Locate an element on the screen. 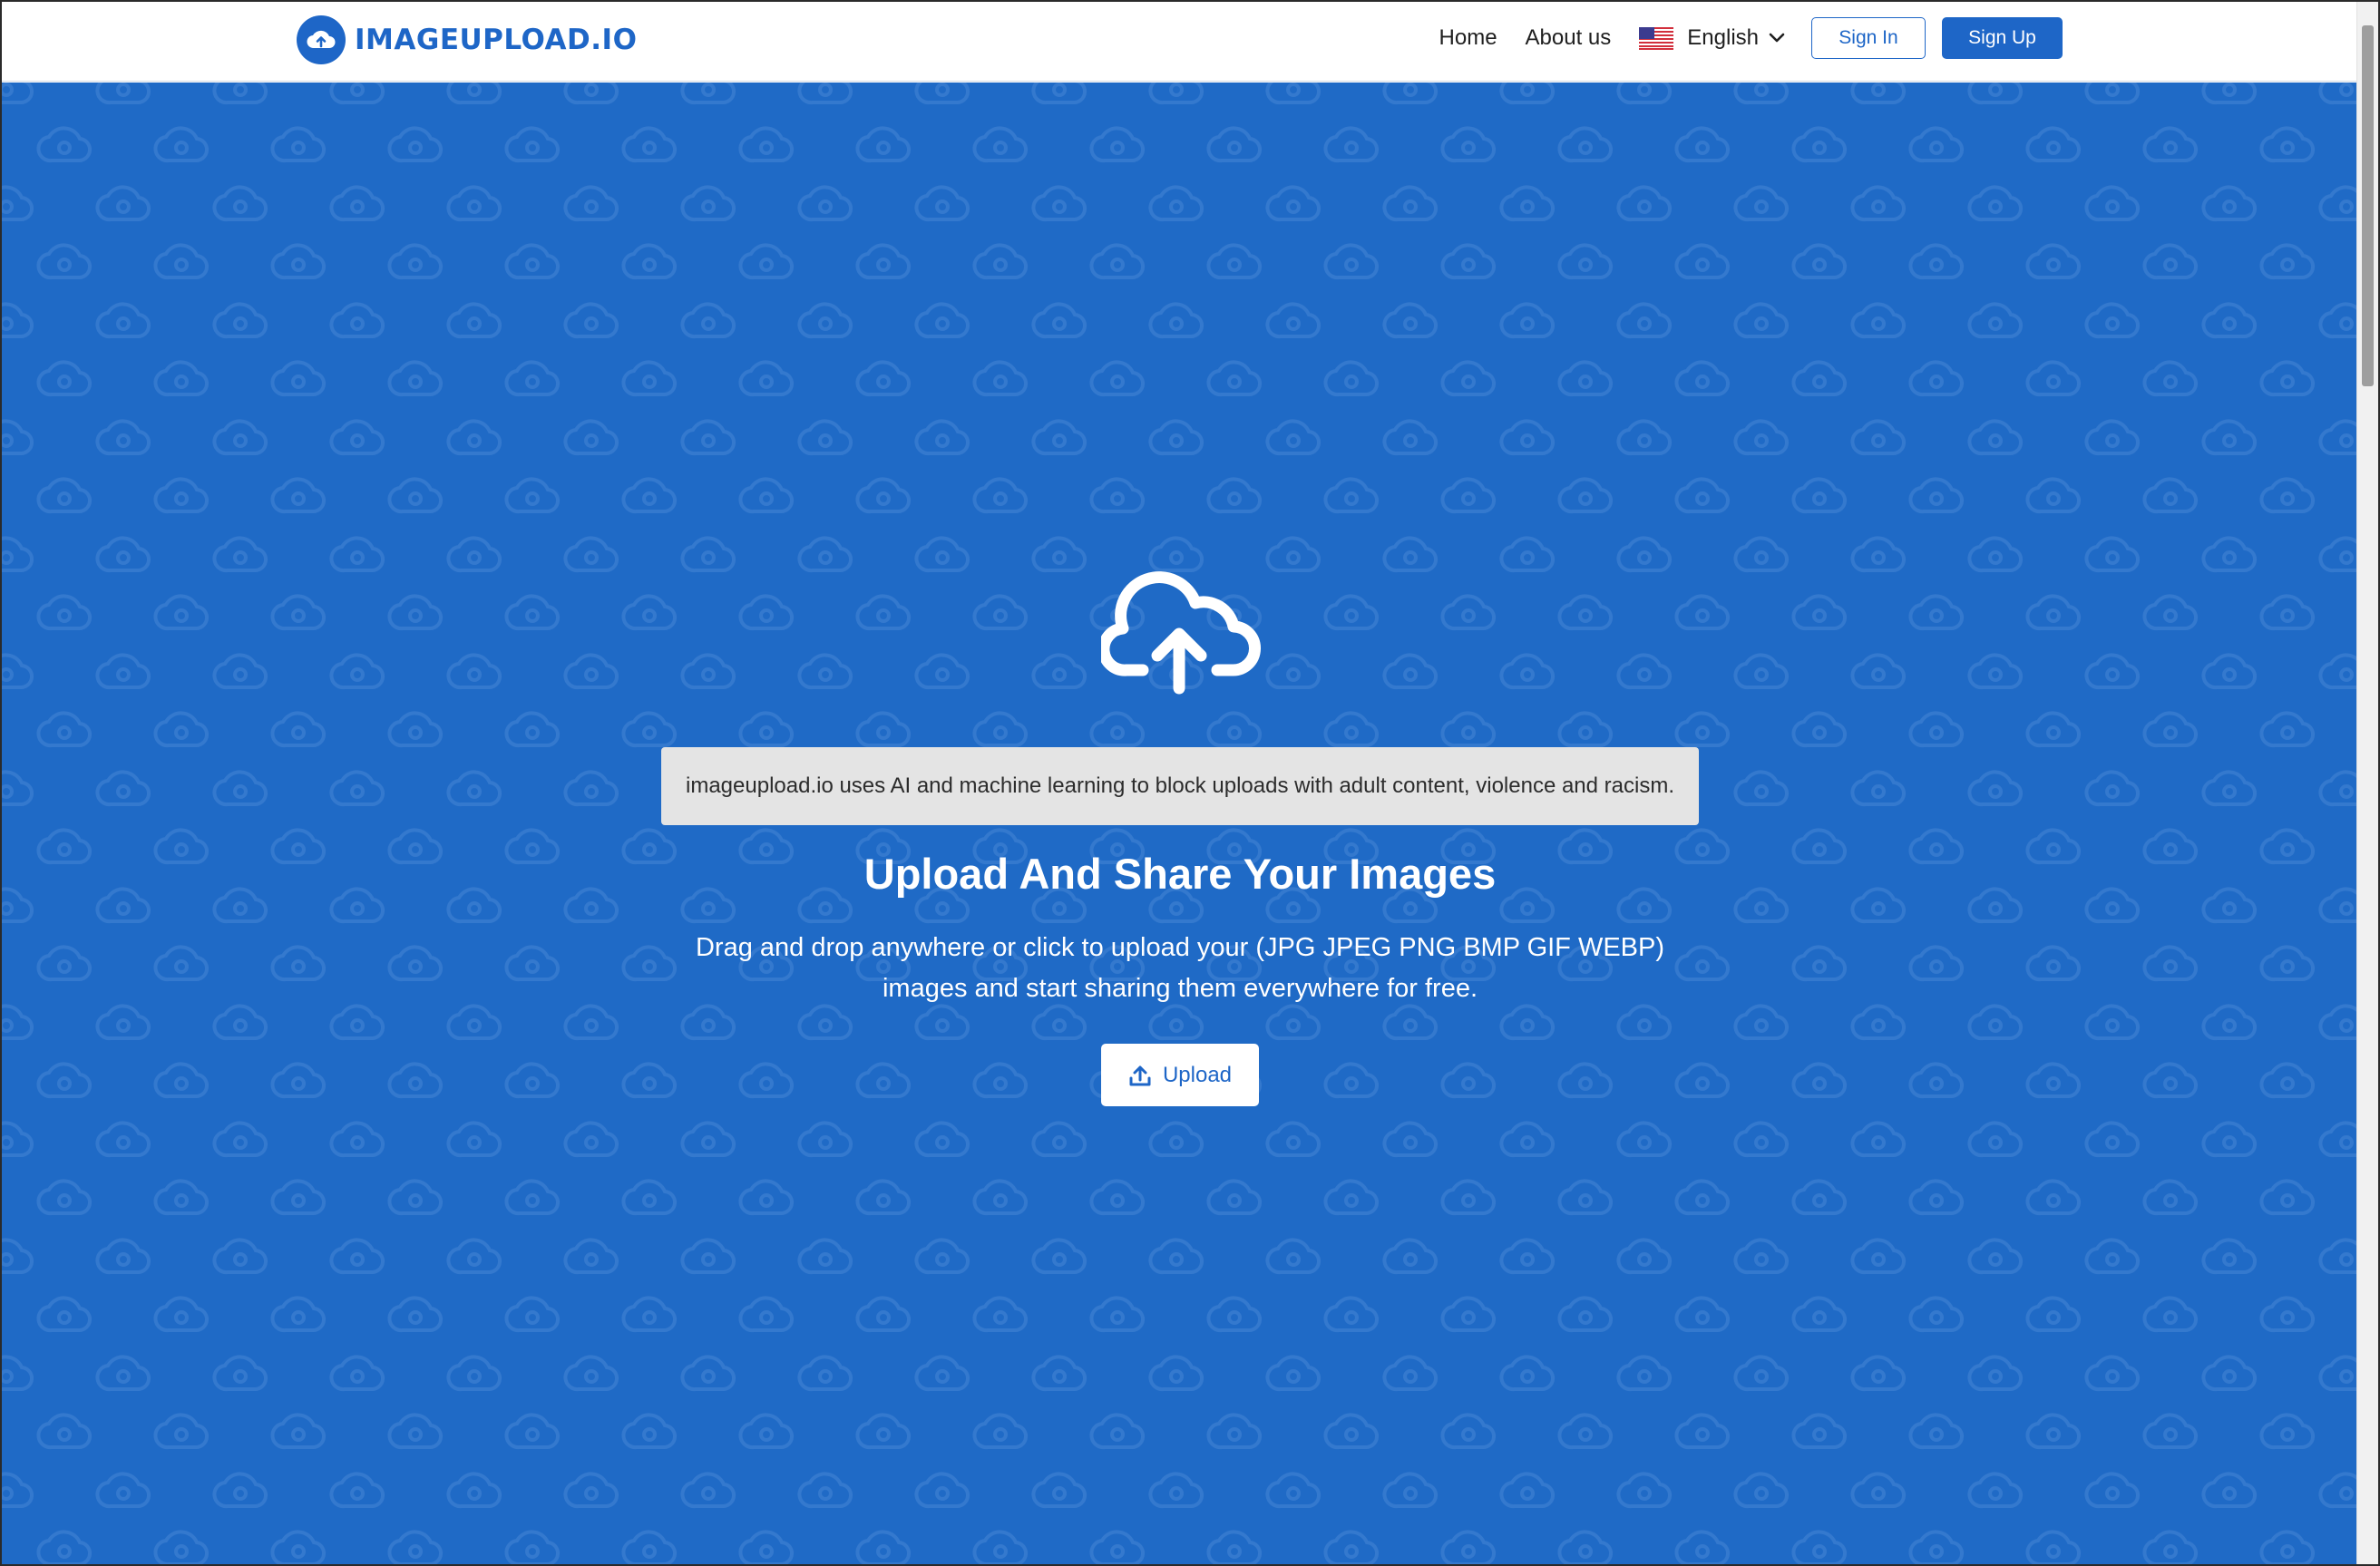  chevron-down-icon is located at coordinates (1777, 38).